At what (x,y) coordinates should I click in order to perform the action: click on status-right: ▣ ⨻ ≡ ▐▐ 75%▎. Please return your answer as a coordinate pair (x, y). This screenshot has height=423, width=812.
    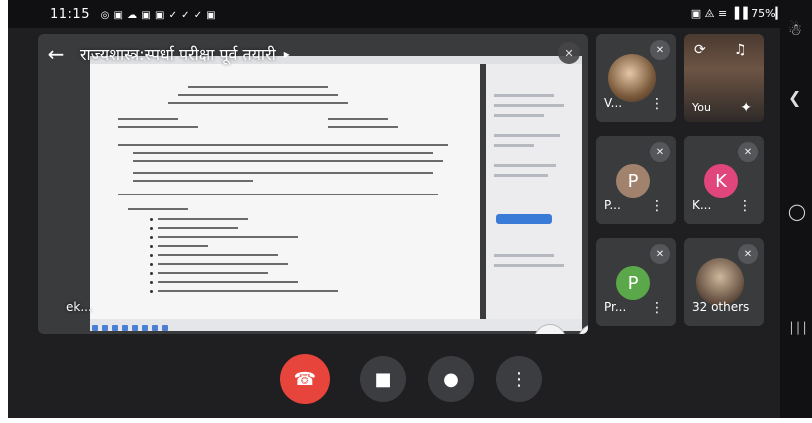
    Looking at the image, I should click on (737, 14).